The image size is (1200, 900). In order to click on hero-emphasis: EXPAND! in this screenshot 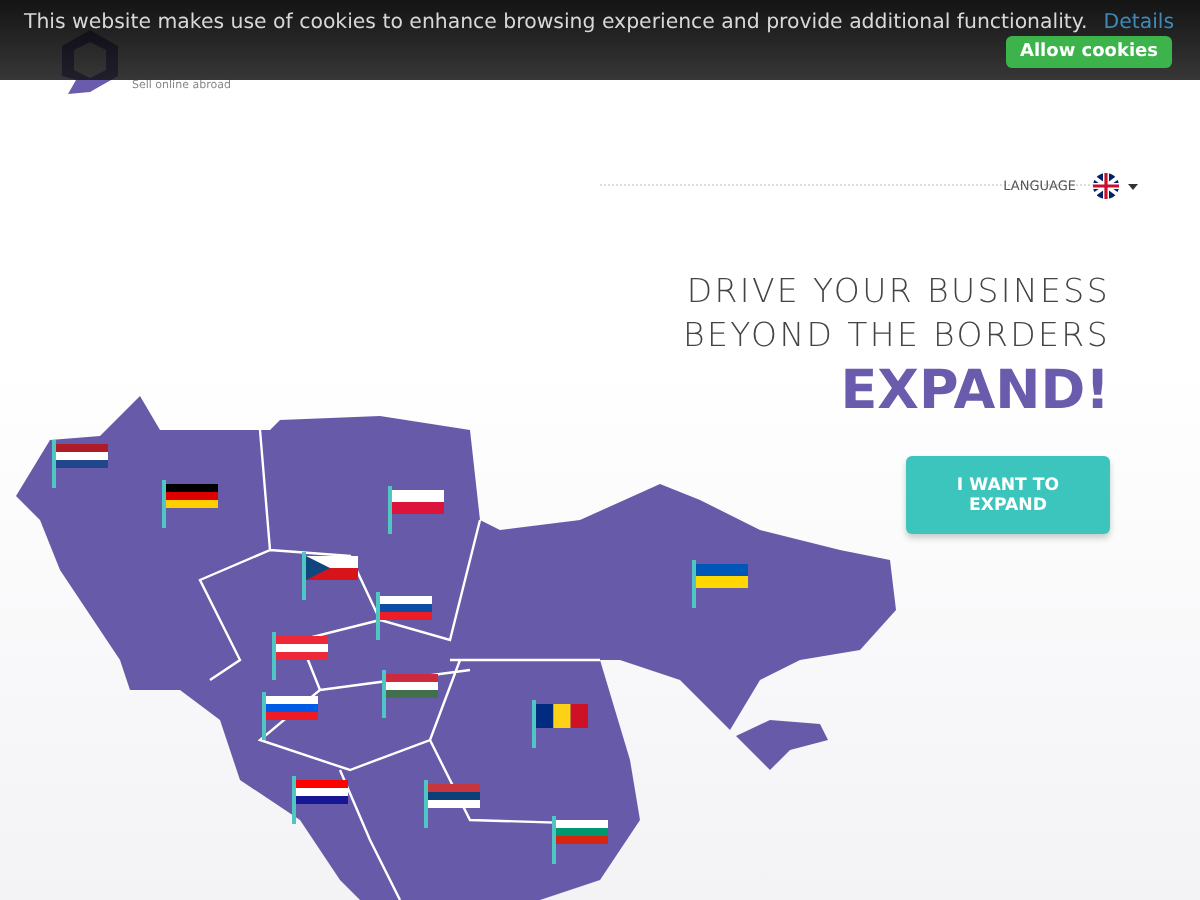, I will do `click(975, 392)`.